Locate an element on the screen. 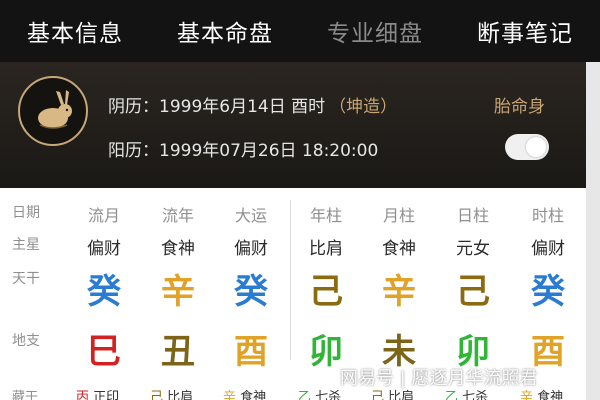 The image size is (600, 400). col-head-year-flow: 流年 is located at coordinates (177, 215).